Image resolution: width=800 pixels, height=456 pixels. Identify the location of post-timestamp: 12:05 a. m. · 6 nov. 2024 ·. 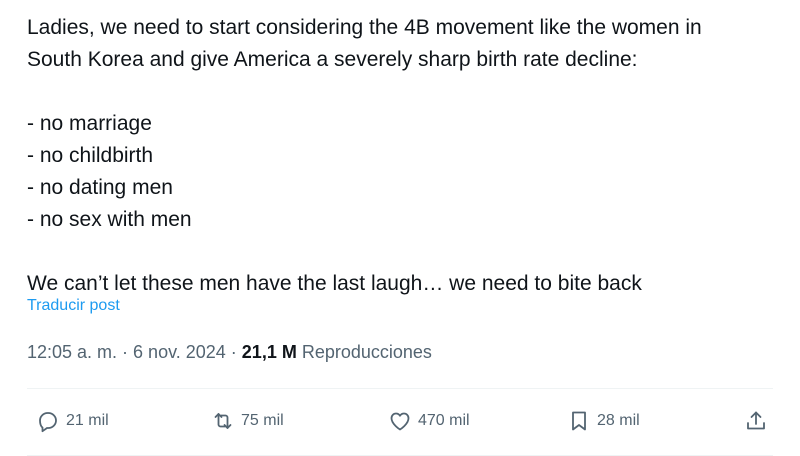
(134, 352).